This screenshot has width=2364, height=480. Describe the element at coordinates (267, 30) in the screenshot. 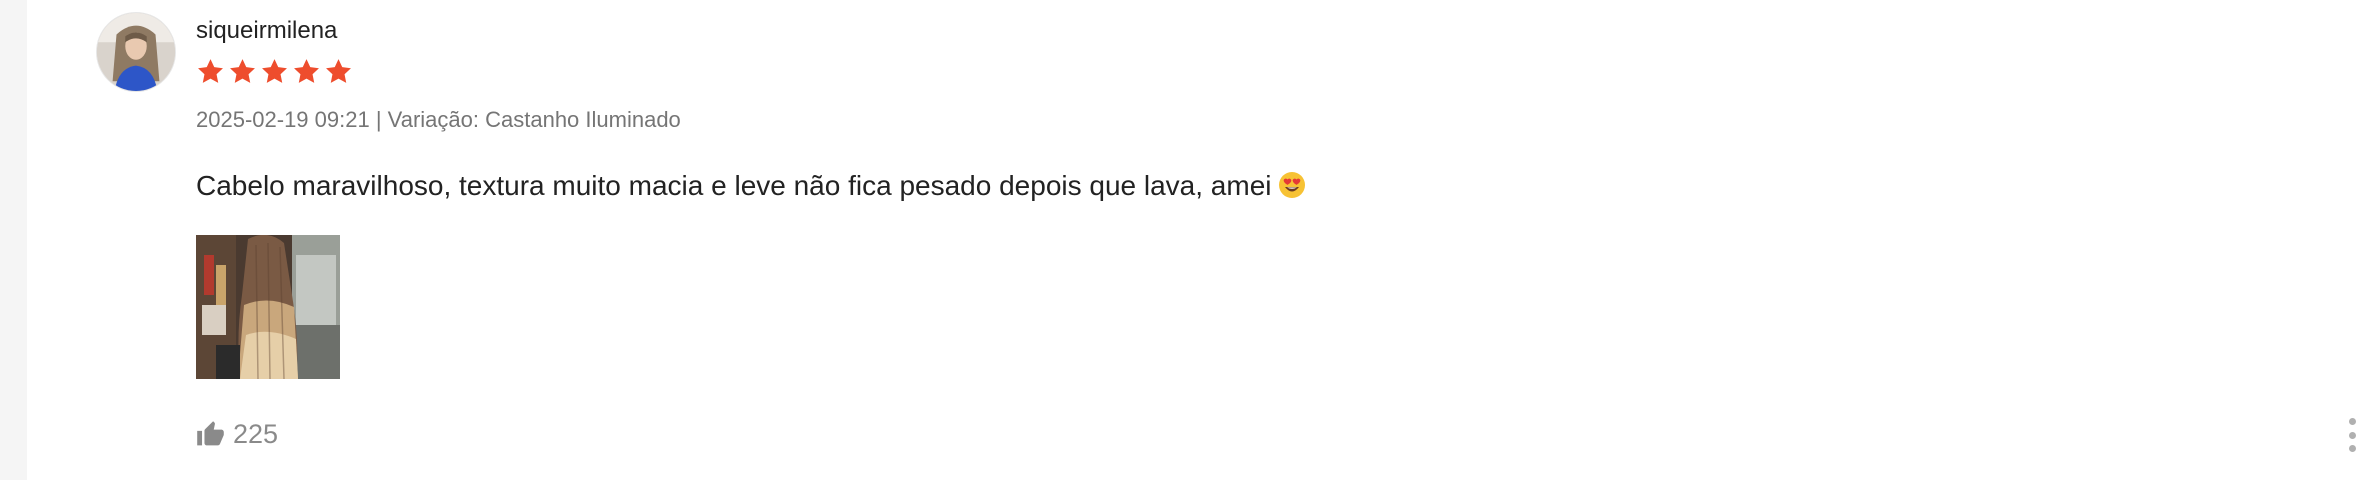

I see `username: siqueirmilena` at that location.